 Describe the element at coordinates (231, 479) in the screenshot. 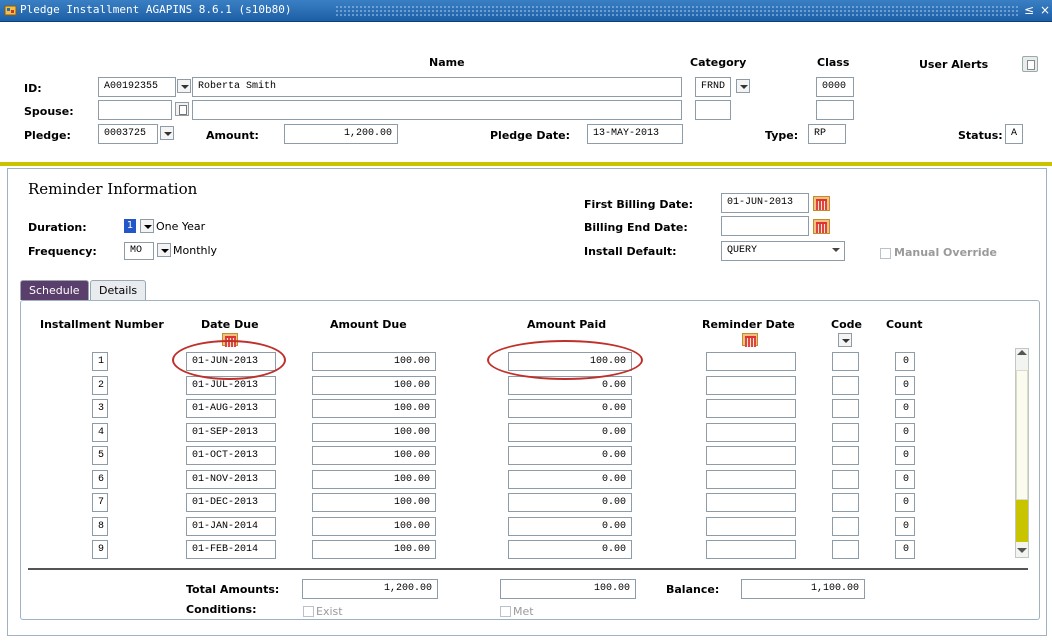

I see `date-due-cell: 01-NOV-2013` at that location.